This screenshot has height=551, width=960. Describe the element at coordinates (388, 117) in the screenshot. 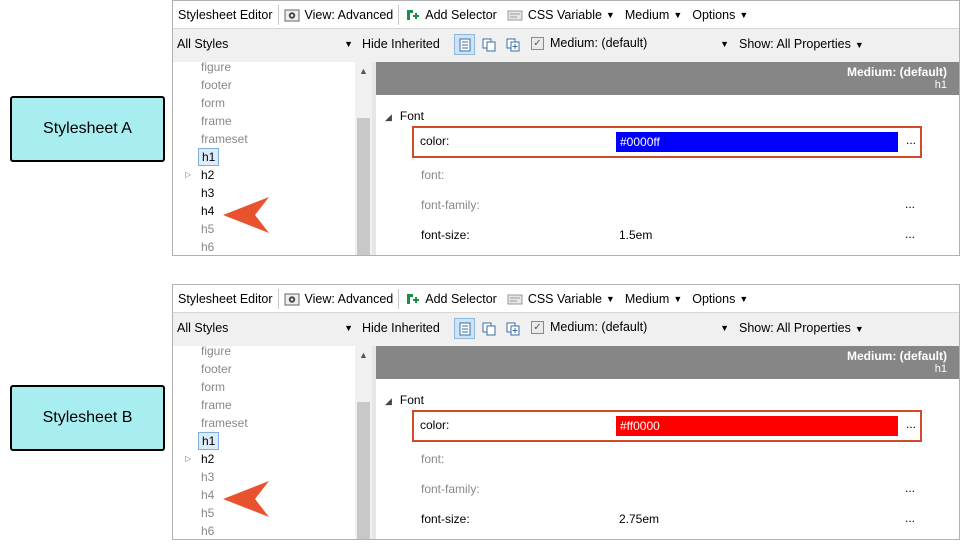

I see `collapse-arrow-icon: ◢` at that location.